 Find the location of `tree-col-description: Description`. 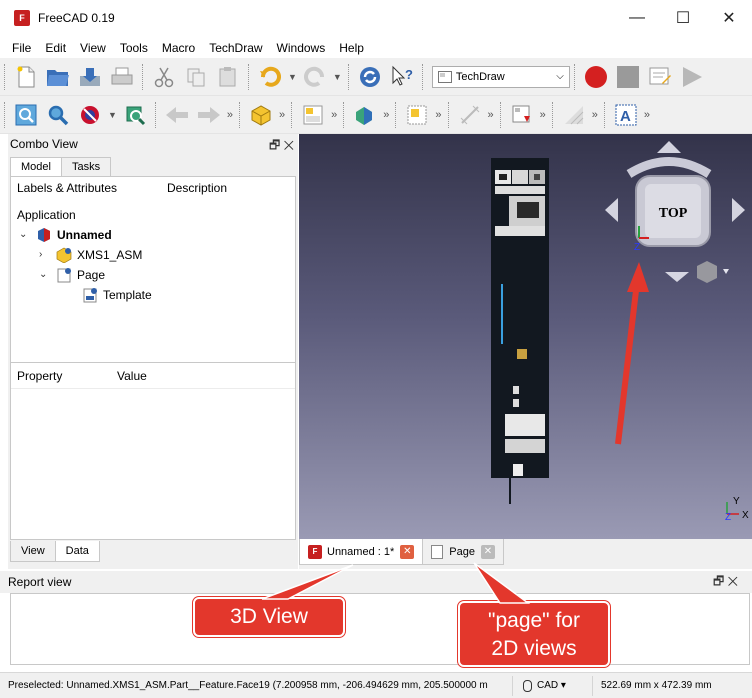

tree-col-description: Description is located at coordinates (194, 188).